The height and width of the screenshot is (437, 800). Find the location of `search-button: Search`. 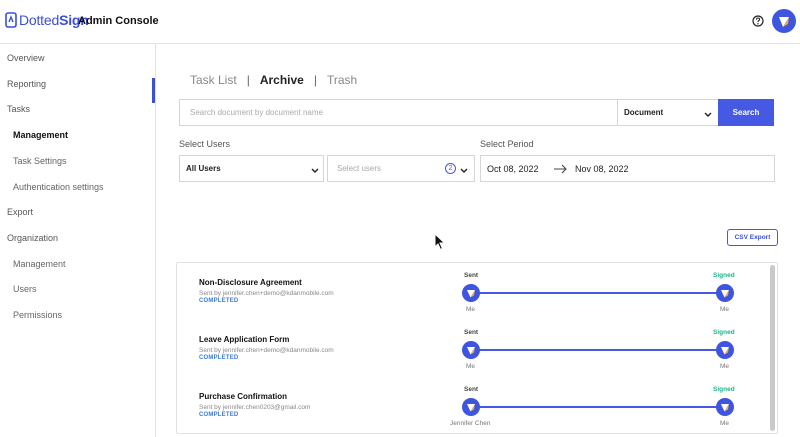

search-button: Search is located at coordinates (746, 112).